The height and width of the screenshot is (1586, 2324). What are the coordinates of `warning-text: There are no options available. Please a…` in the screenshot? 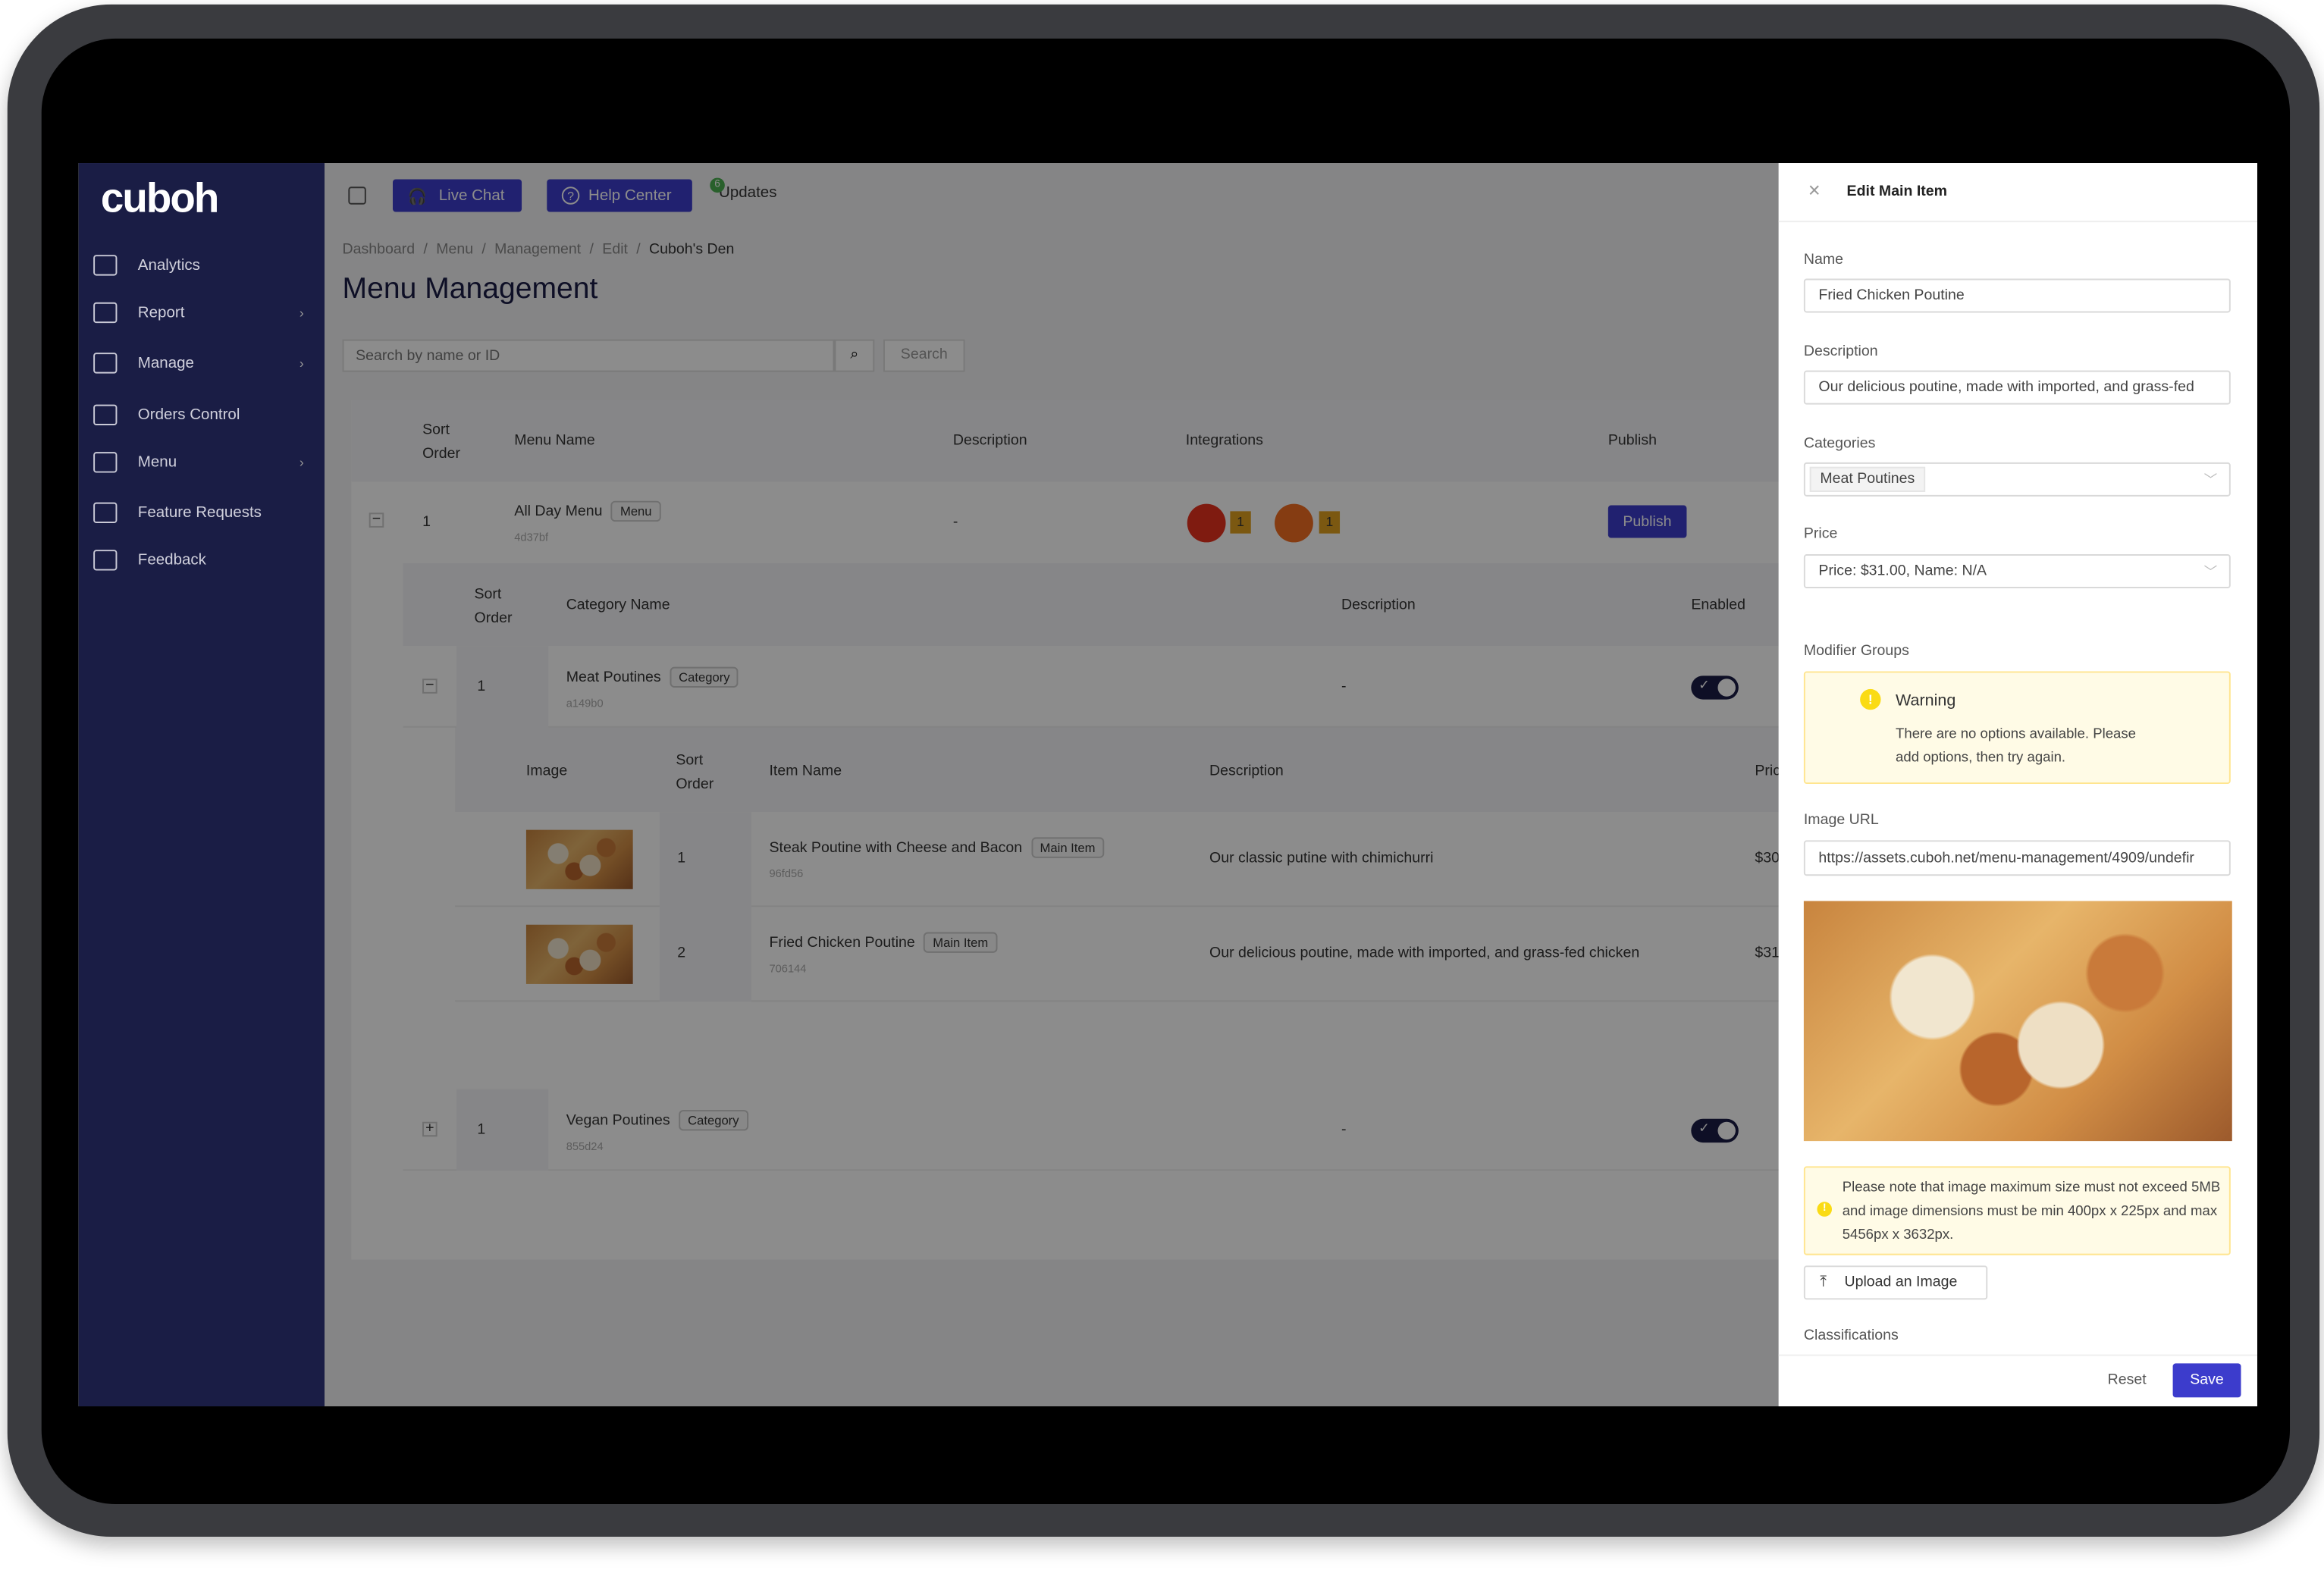 It's located at (2016, 746).